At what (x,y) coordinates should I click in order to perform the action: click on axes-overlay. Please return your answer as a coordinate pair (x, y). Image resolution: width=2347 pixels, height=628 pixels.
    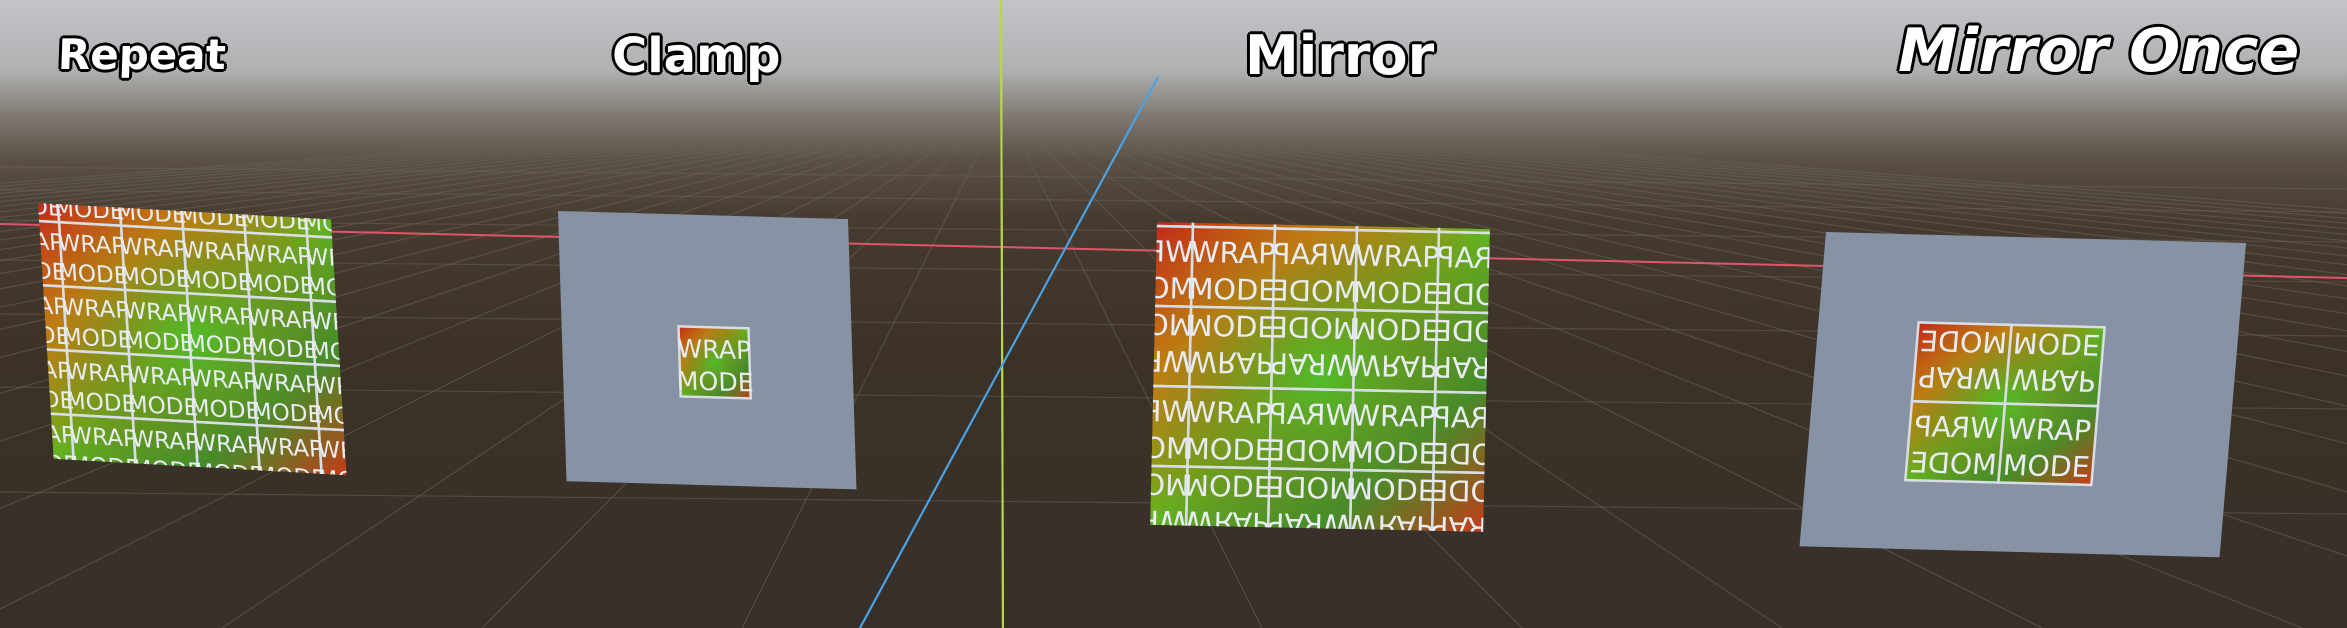
    Looking at the image, I should click on (1009, 314).